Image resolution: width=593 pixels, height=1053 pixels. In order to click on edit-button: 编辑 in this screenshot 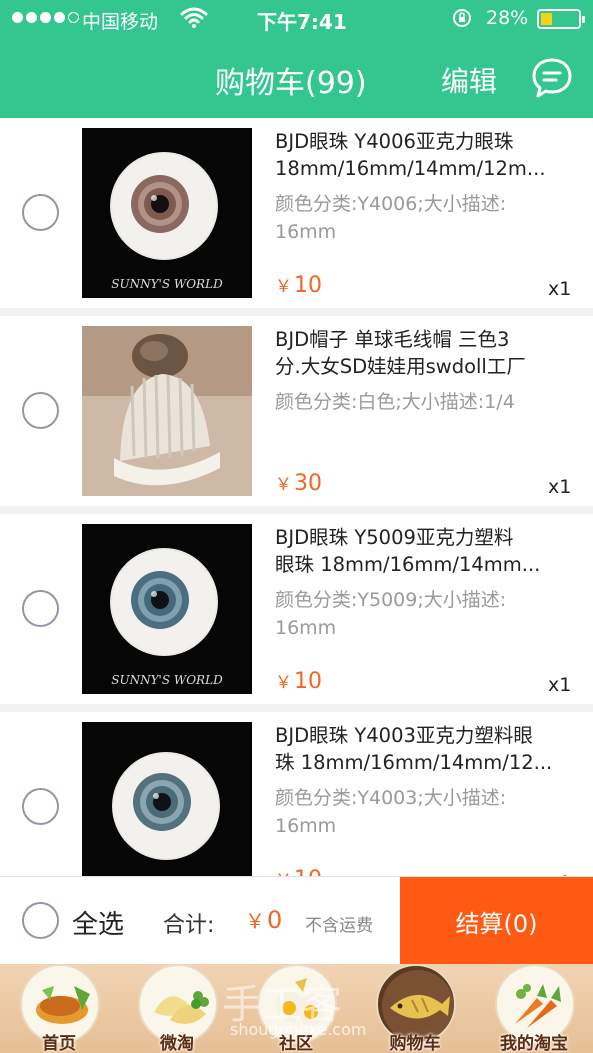, I will do `click(469, 80)`.